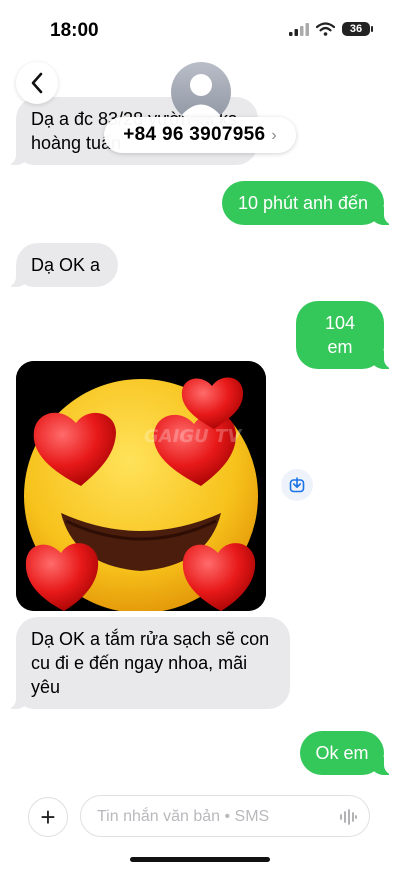 This screenshot has width=400, height=869. What do you see at coordinates (183, 816) in the screenshot?
I see `message-input-placeholder: Tin nhắn văn bản • SMS` at bounding box center [183, 816].